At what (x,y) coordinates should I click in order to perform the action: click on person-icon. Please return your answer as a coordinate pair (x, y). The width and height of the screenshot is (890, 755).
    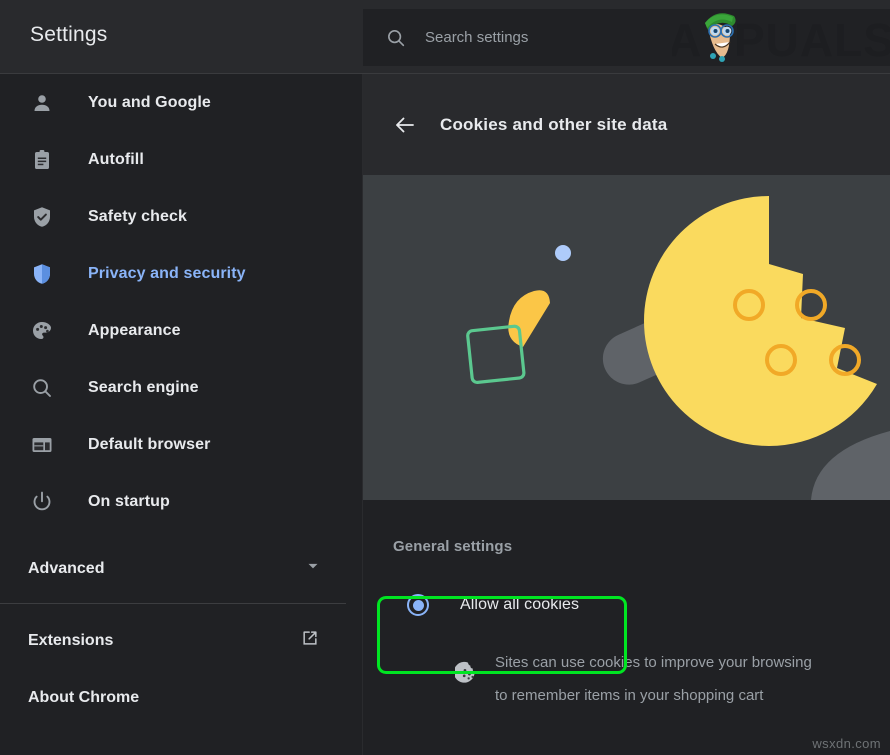
    Looking at the image, I should click on (42, 103).